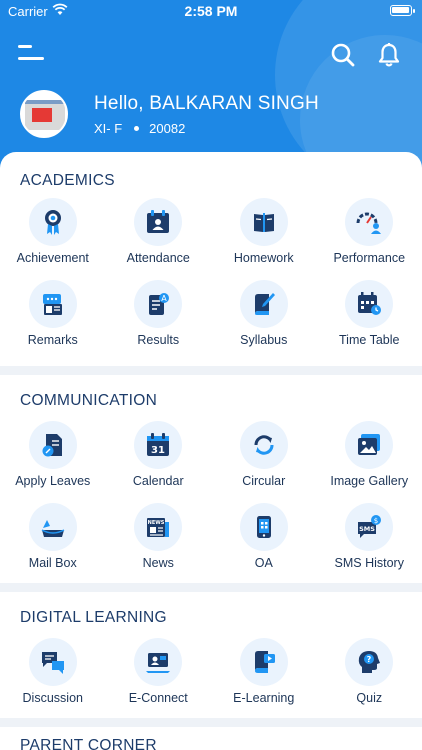 The height and width of the screenshot is (750, 422). Describe the element at coordinates (158, 481) in the screenshot. I see `tile-label: Calendar` at that location.